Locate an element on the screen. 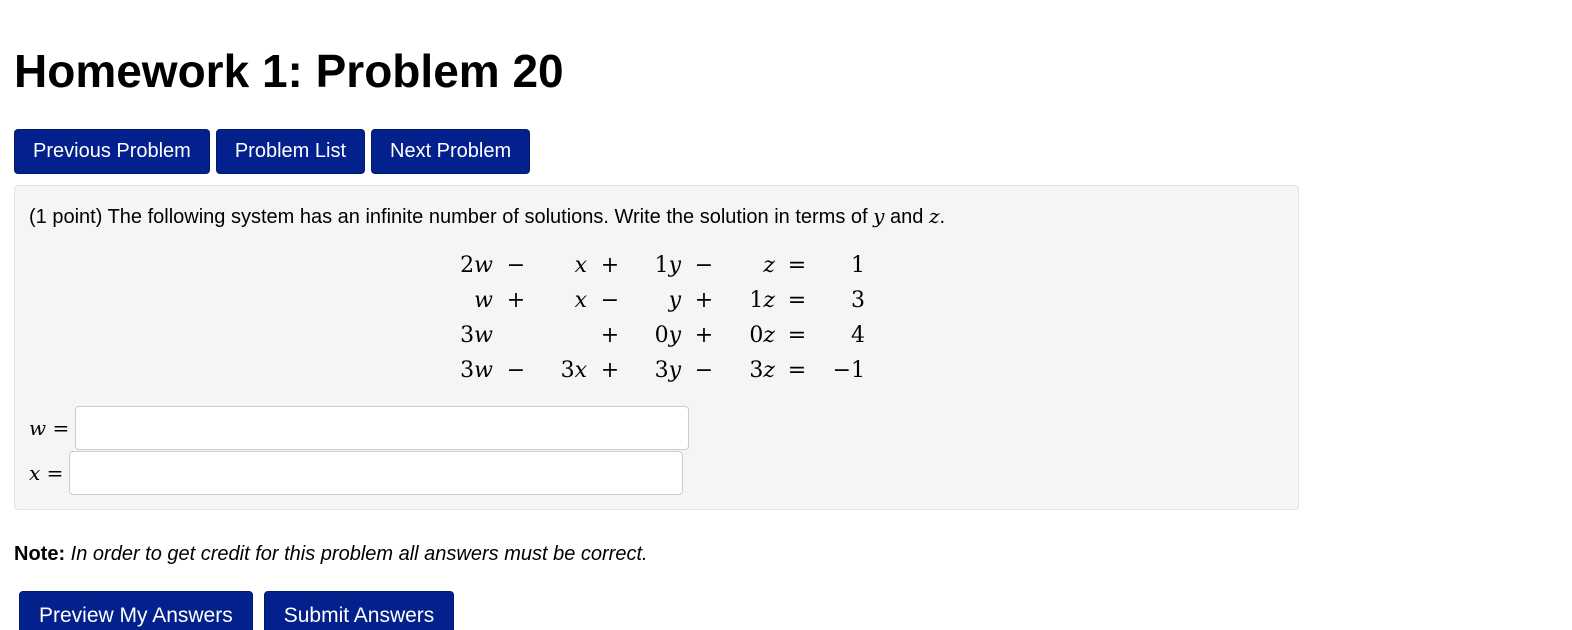 This screenshot has width=1572, height=630. equation-cell: 0y is located at coordinates (667, 335).